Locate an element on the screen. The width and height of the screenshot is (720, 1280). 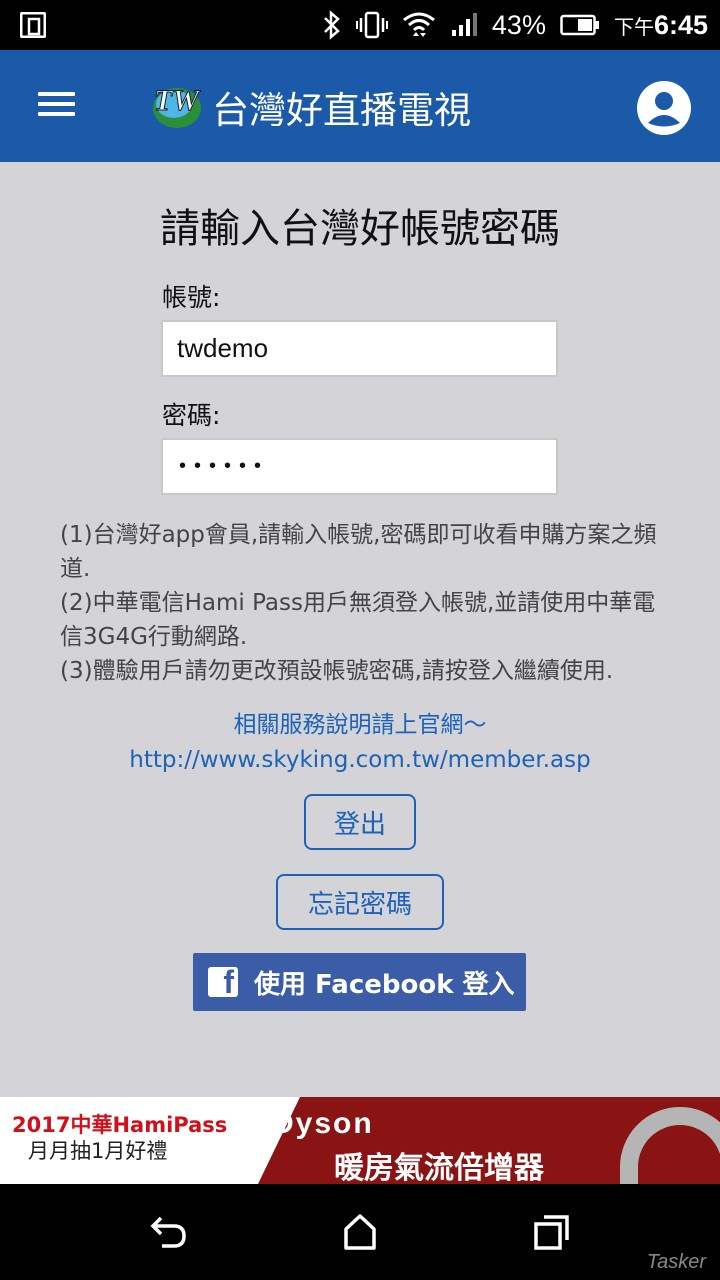
app-title: 台灣好直播電視 is located at coordinates (341, 110).